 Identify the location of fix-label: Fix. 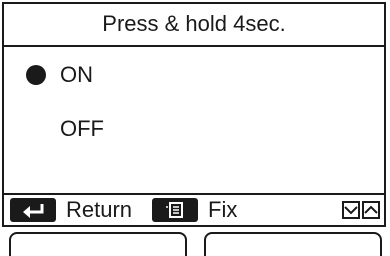
(223, 209).